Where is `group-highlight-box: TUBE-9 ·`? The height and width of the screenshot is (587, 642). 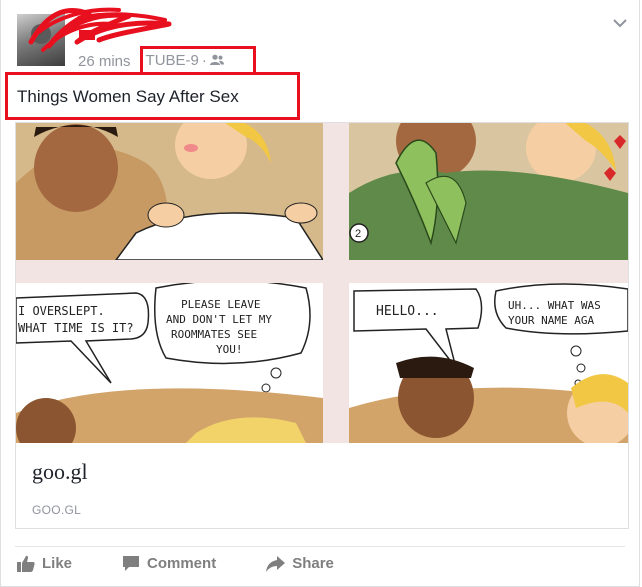
group-highlight-box: TUBE-9 · is located at coordinates (197, 60).